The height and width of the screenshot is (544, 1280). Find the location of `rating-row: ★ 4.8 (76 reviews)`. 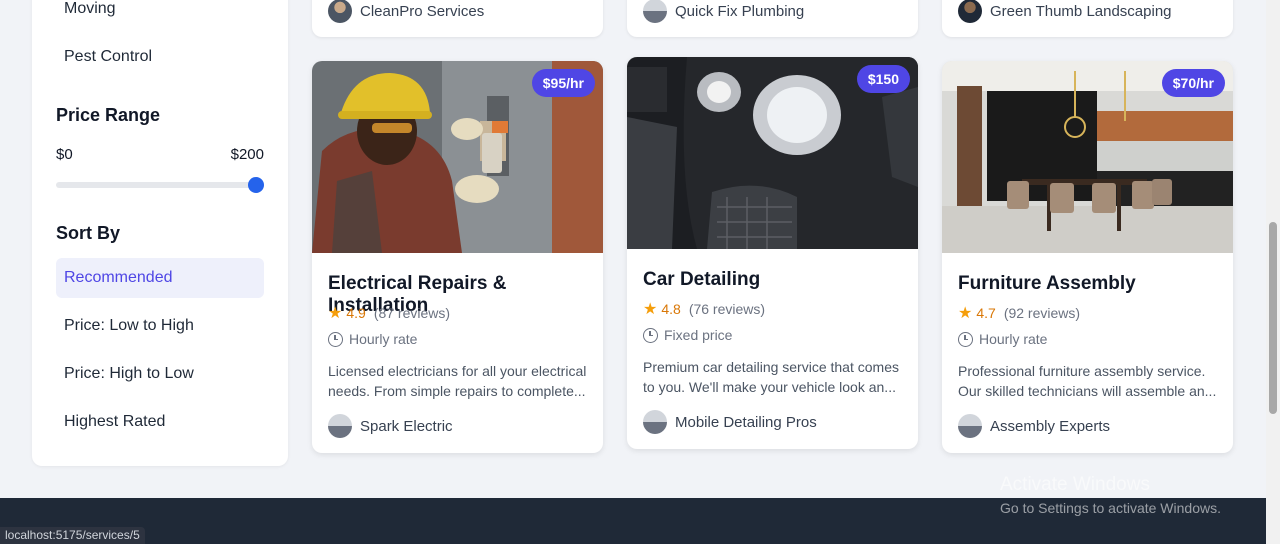

rating-row: ★ 4.8 (76 reviews) is located at coordinates (704, 309).